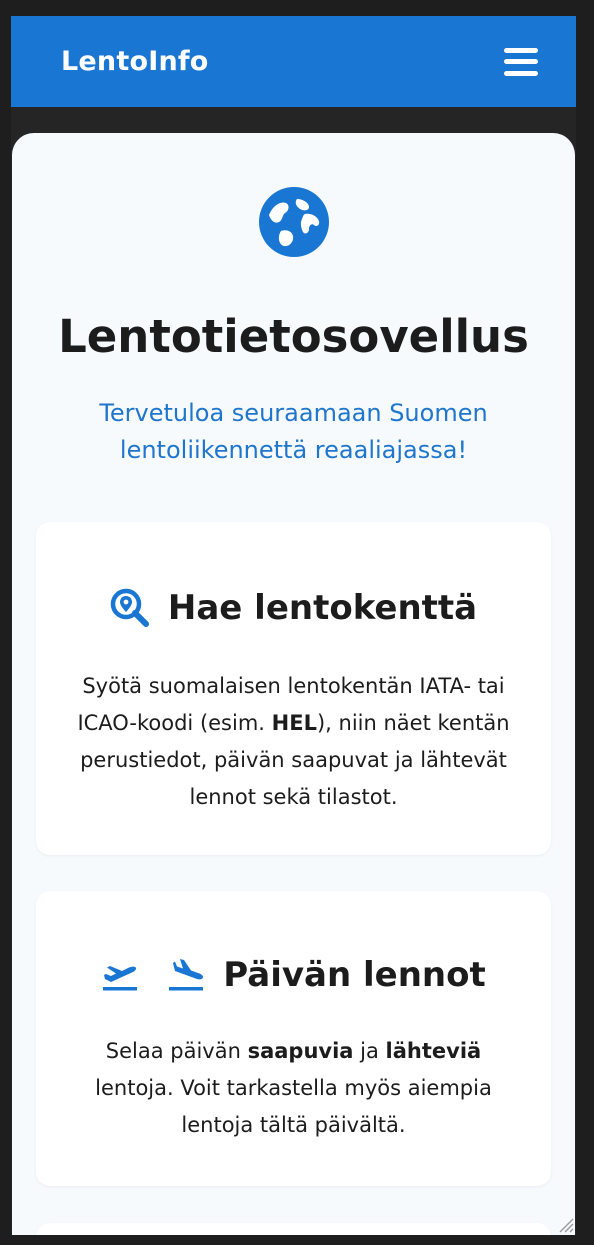 This screenshot has height=1245, width=594. What do you see at coordinates (120, 978) in the screenshot?
I see `plane-departure-icon` at bounding box center [120, 978].